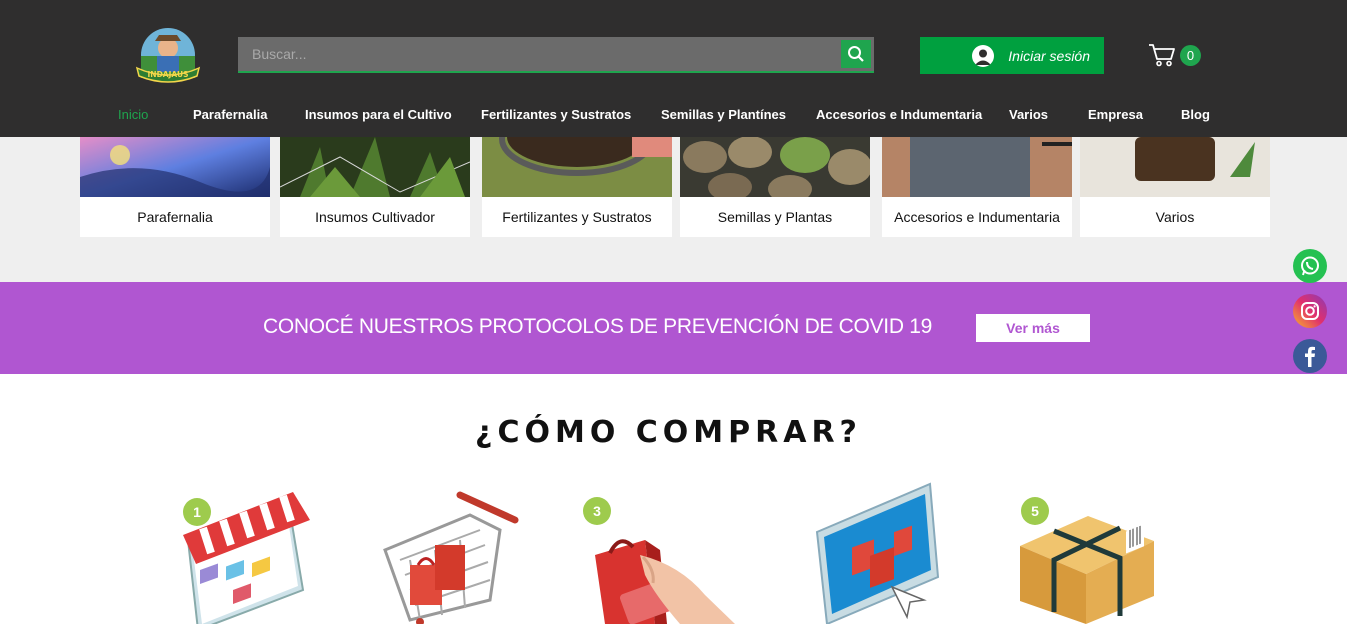 The height and width of the screenshot is (624, 1347). Describe the element at coordinates (451, 557) in the screenshot. I see `shopping-cart-illustration` at that location.